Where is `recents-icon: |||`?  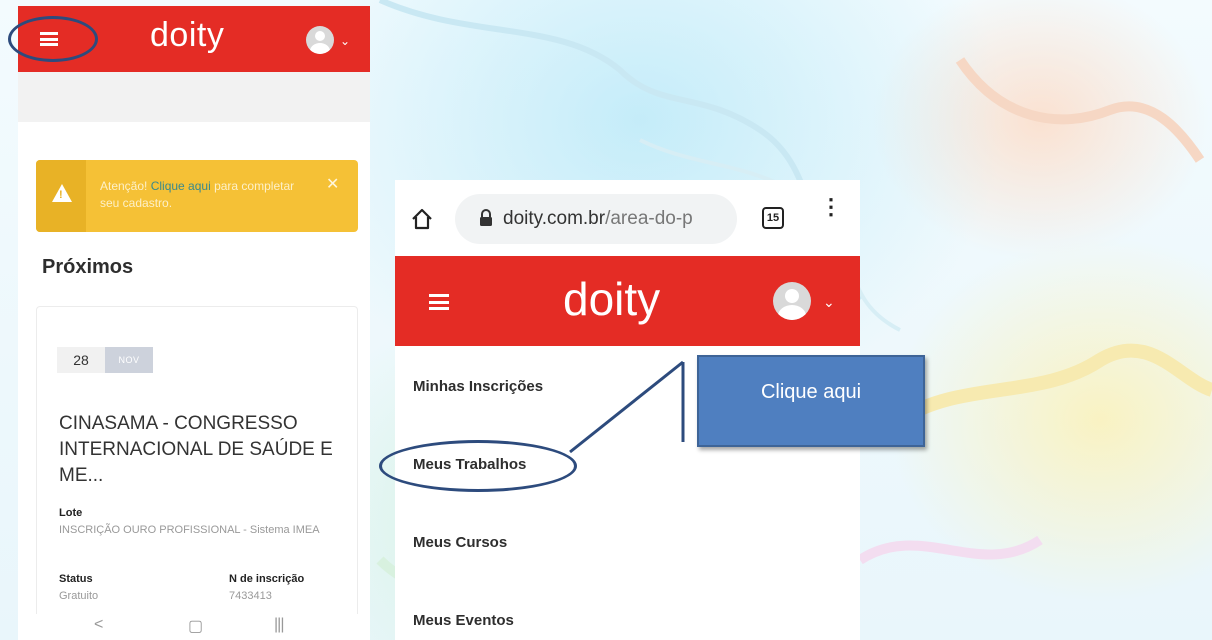 recents-icon: ||| is located at coordinates (279, 625).